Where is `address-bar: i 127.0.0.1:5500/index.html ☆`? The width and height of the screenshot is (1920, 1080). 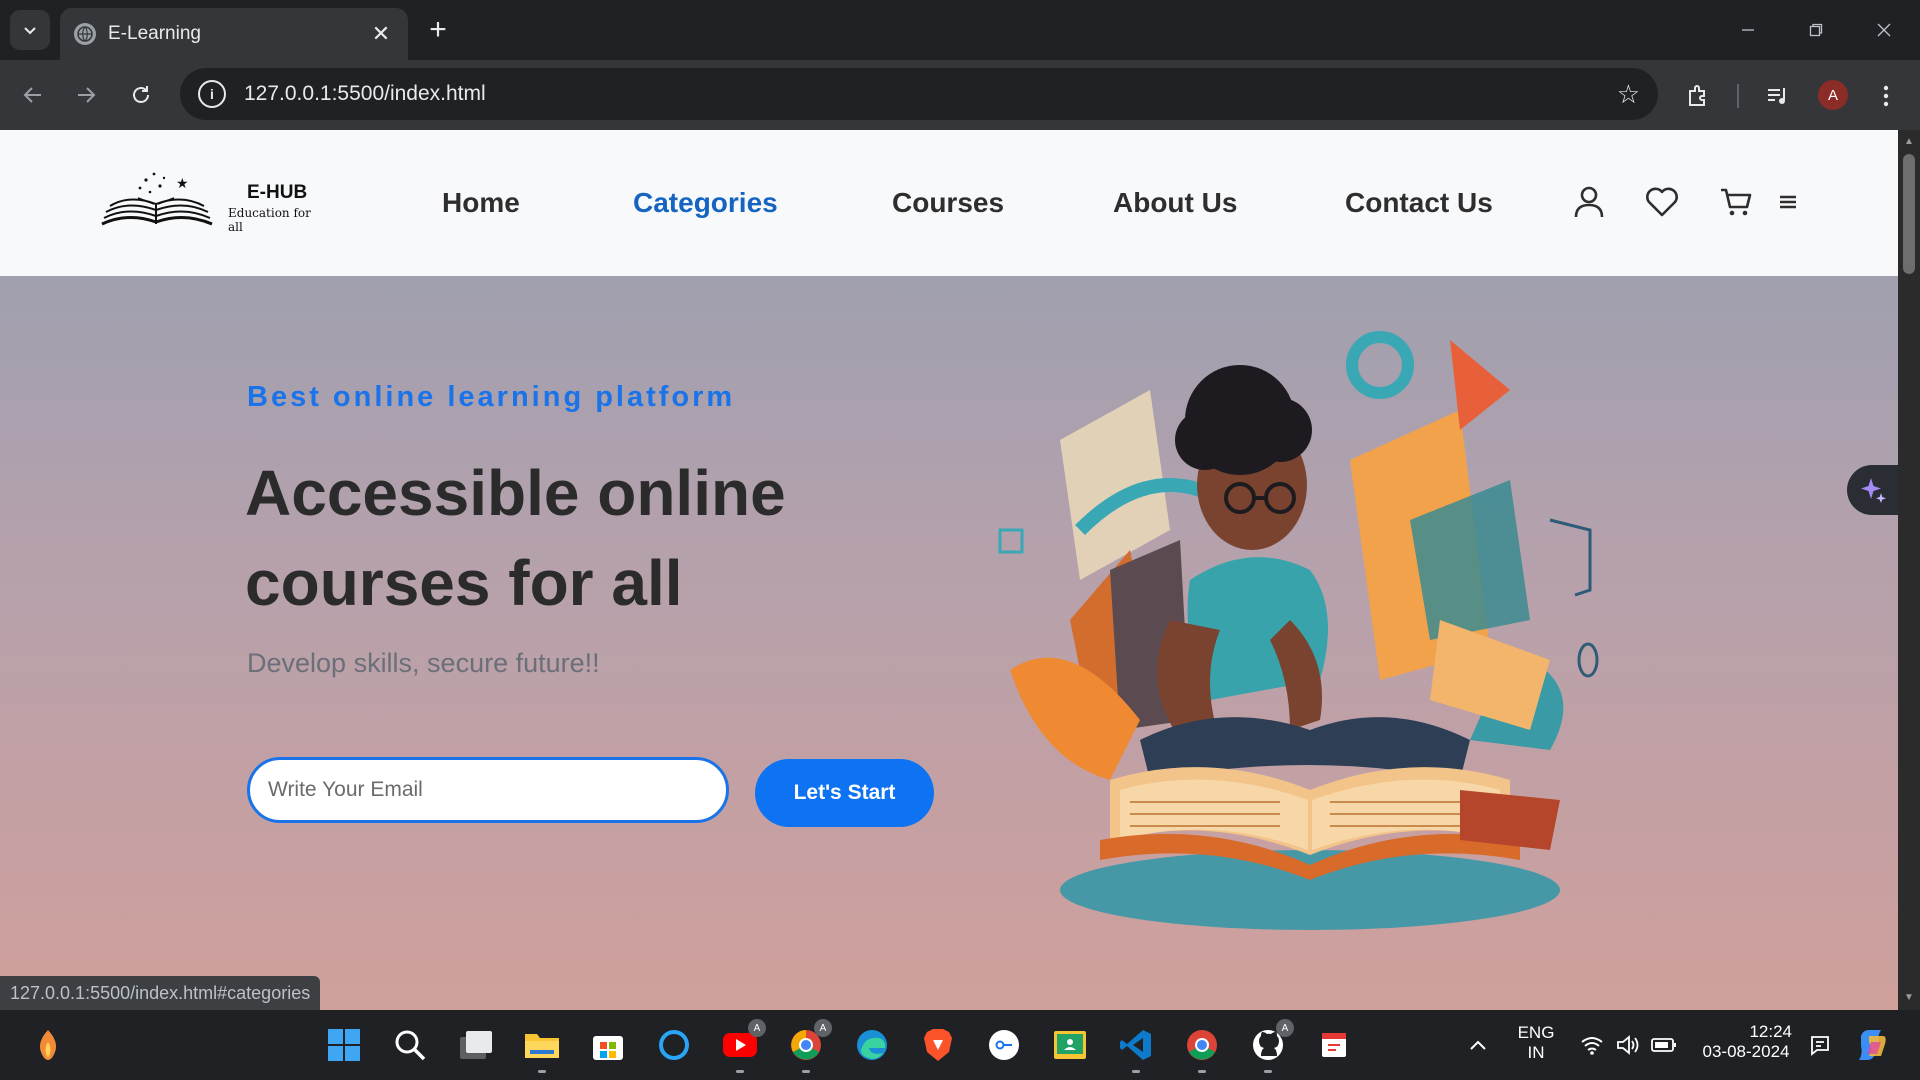
address-bar: i 127.0.0.1:5500/index.html ☆ is located at coordinates (919, 94).